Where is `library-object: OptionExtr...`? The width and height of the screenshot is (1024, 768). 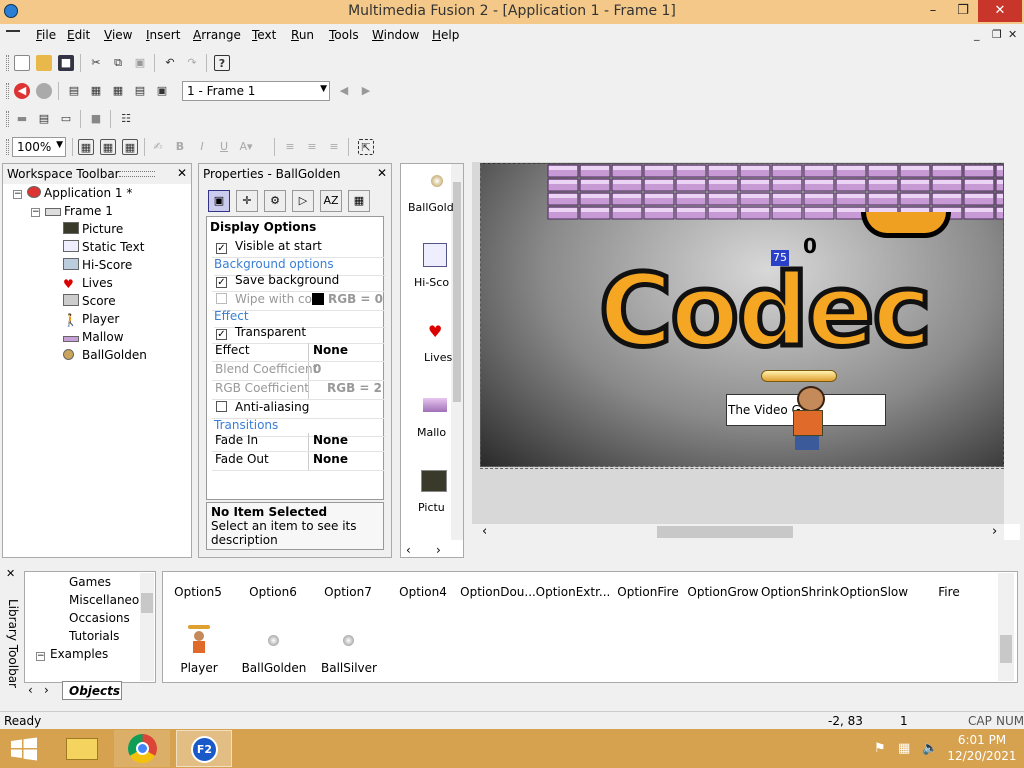 library-object: OptionExtr... is located at coordinates (573, 592).